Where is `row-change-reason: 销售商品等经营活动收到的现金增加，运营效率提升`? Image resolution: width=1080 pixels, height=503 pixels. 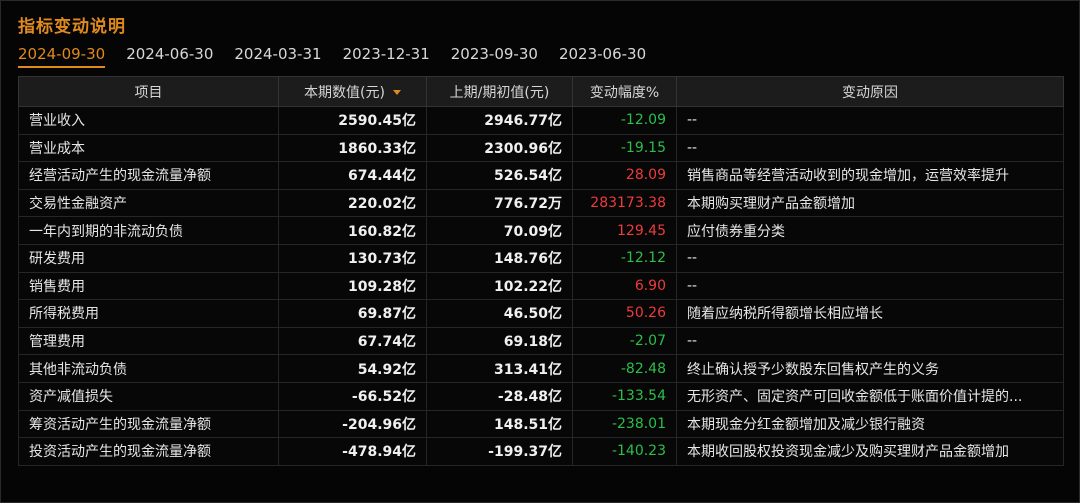 row-change-reason: 销售商品等经营活动收到的现金增加，运营效率提升 is located at coordinates (870, 175).